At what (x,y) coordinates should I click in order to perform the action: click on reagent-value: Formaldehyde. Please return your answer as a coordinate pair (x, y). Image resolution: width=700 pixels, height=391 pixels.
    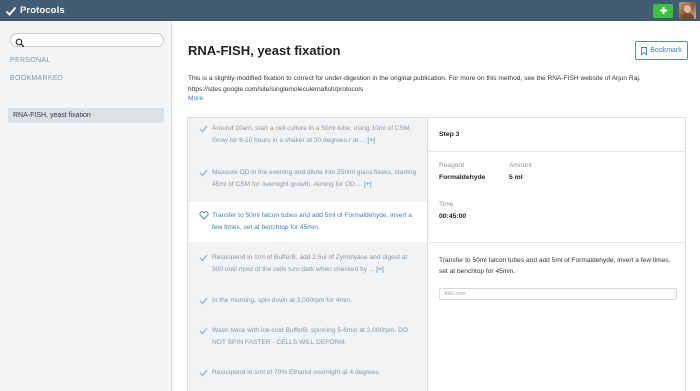
    Looking at the image, I should click on (462, 177).